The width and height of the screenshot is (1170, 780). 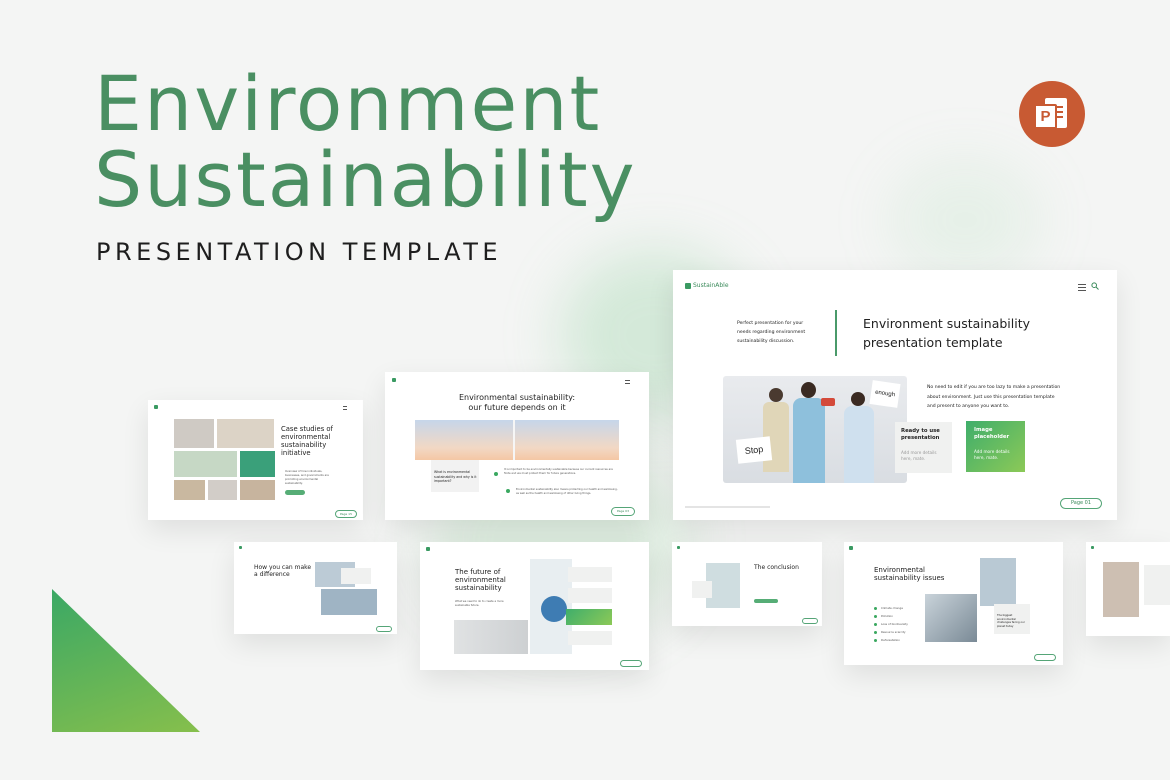 What do you see at coordinates (891, 640) in the screenshot?
I see `issue-label: Deforestation` at bounding box center [891, 640].